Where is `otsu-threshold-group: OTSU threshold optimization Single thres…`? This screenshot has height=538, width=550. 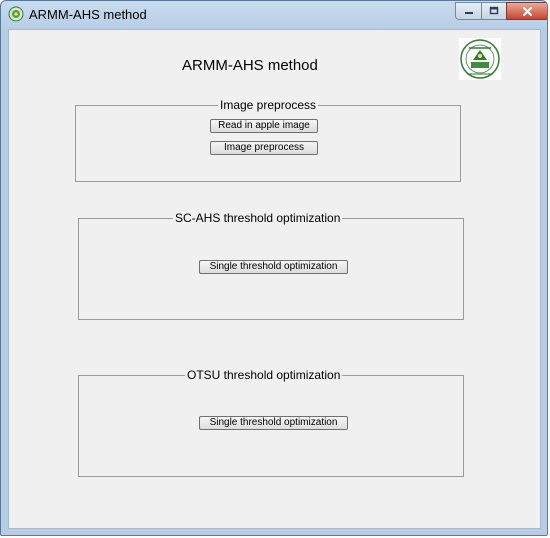 otsu-threshold-group: OTSU threshold optimization Single thres… is located at coordinates (271, 422).